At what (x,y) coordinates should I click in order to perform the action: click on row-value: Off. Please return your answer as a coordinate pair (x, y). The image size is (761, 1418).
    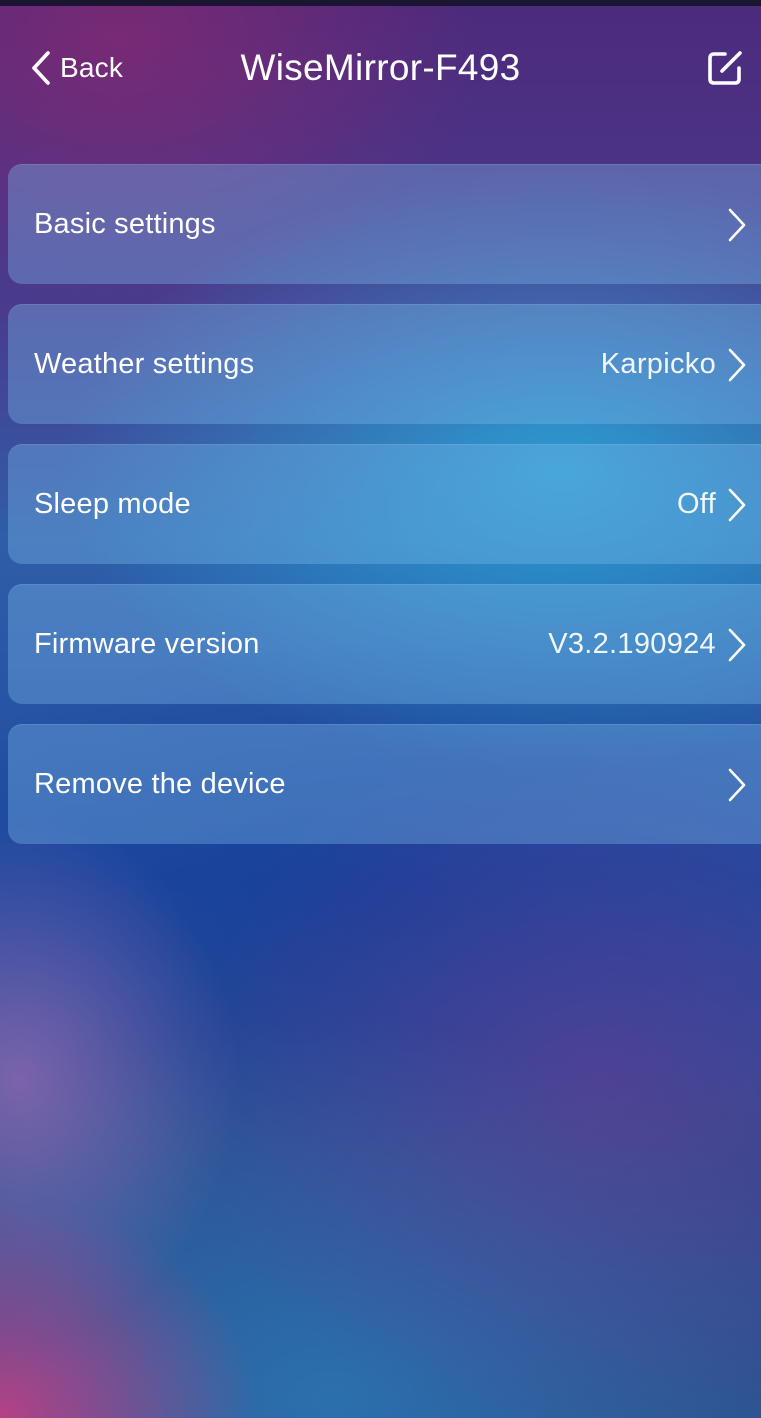
    Looking at the image, I should click on (696, 503).